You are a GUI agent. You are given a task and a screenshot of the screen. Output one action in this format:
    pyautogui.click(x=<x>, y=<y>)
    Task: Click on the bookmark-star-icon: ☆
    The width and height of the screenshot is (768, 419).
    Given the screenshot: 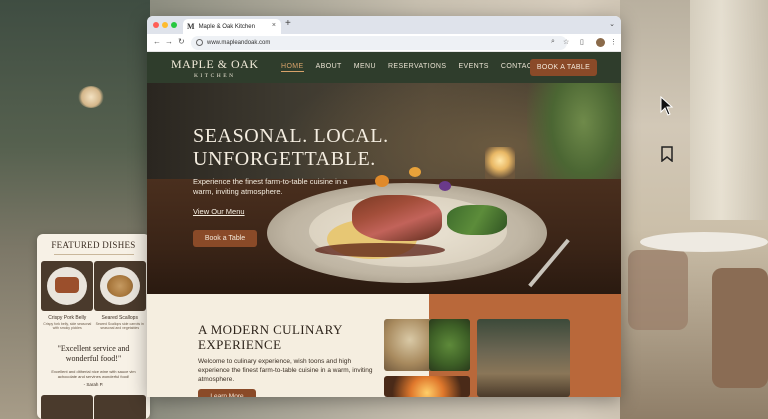 What is the action you would take?
    pyautogui.click(x=566, y=42)
    